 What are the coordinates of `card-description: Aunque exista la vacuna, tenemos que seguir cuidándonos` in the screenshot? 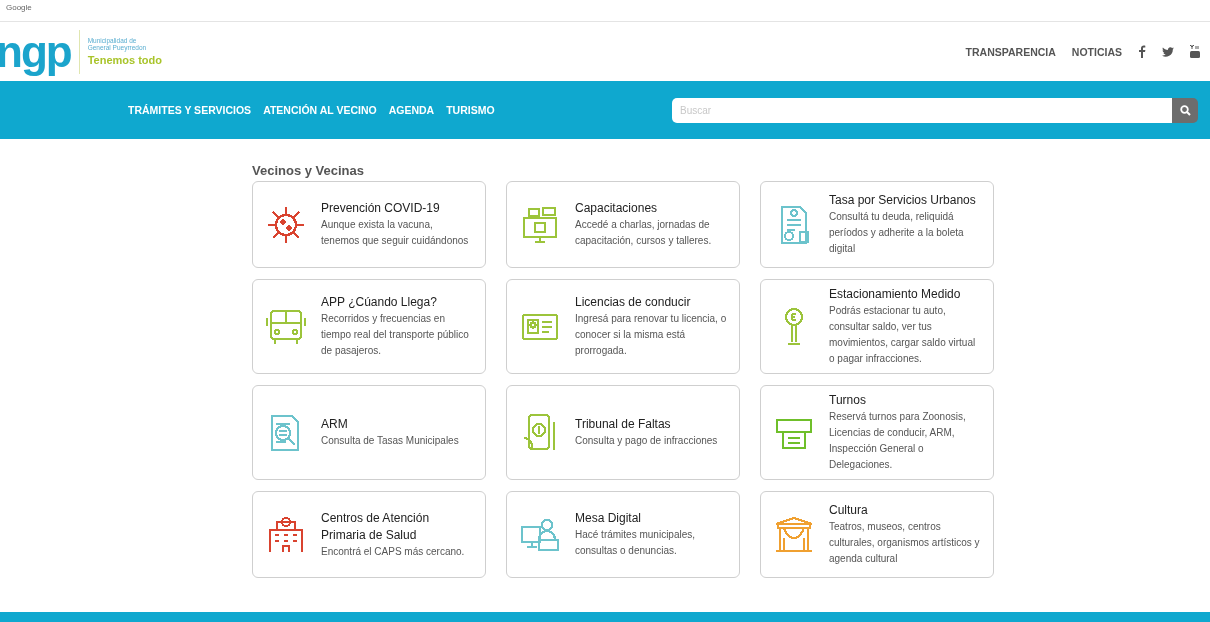 It's located at (395, 233).